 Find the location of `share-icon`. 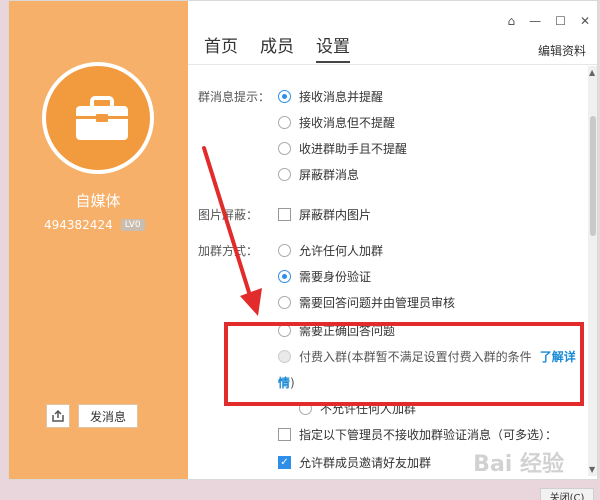

share-icon is located at coordinates (58, 415).